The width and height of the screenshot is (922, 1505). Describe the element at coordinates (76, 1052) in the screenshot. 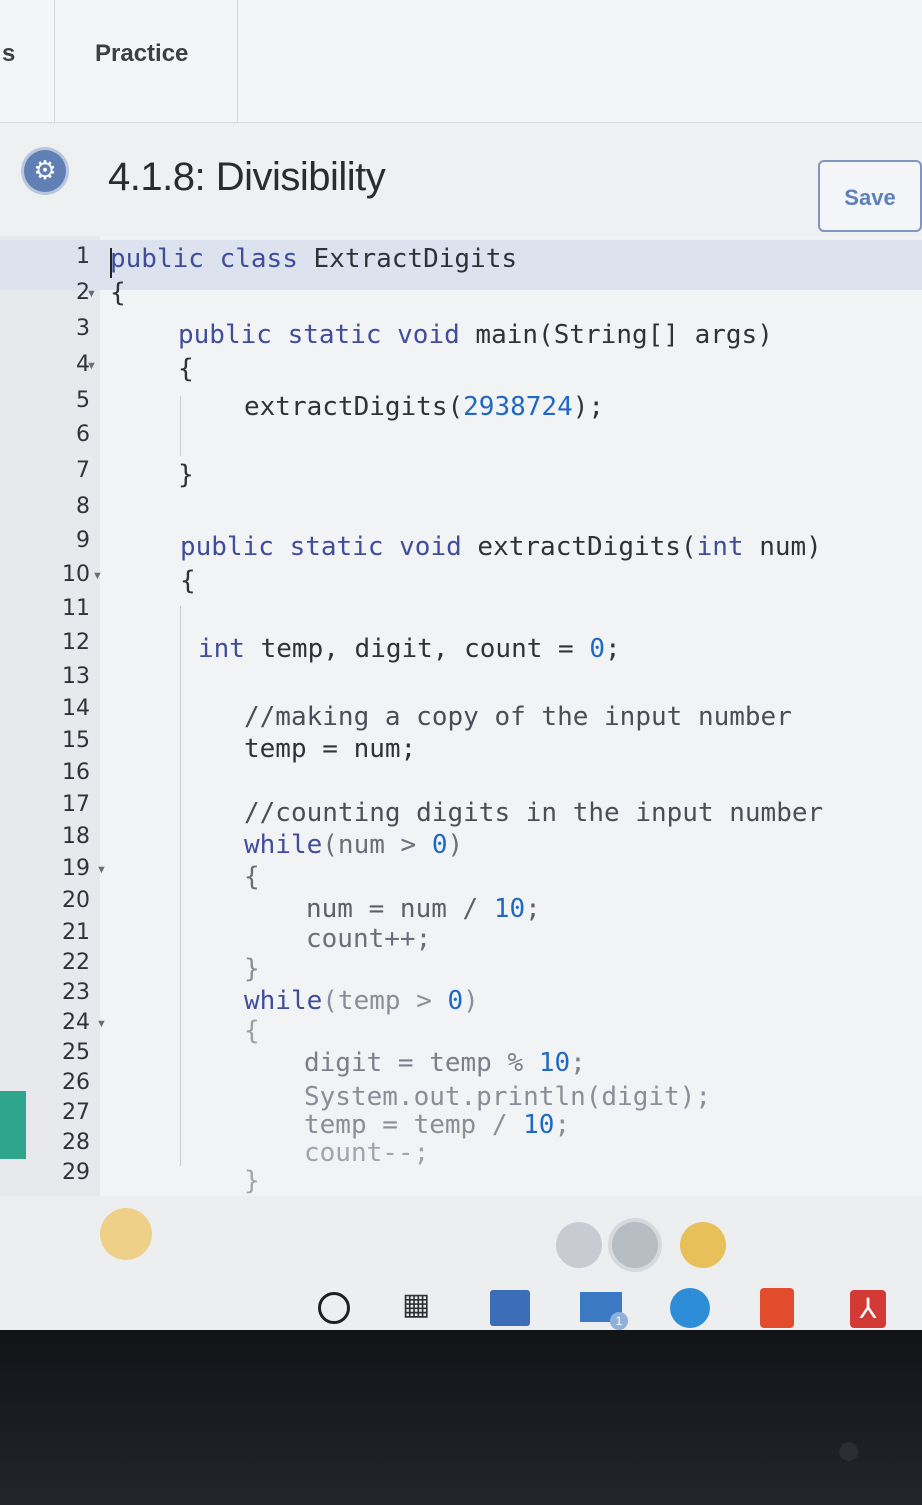

I see `line-number: 25` at that location.